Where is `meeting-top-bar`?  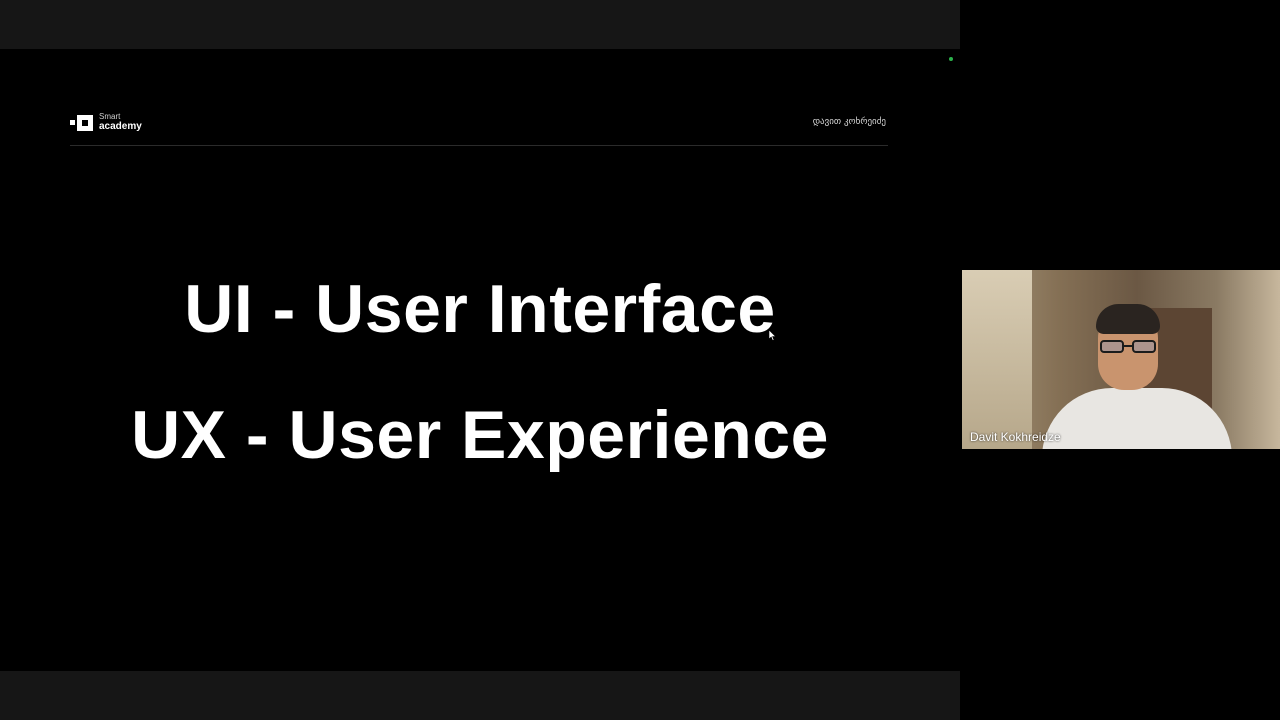 meeting-top-bar is located at coordinates (480, 24).